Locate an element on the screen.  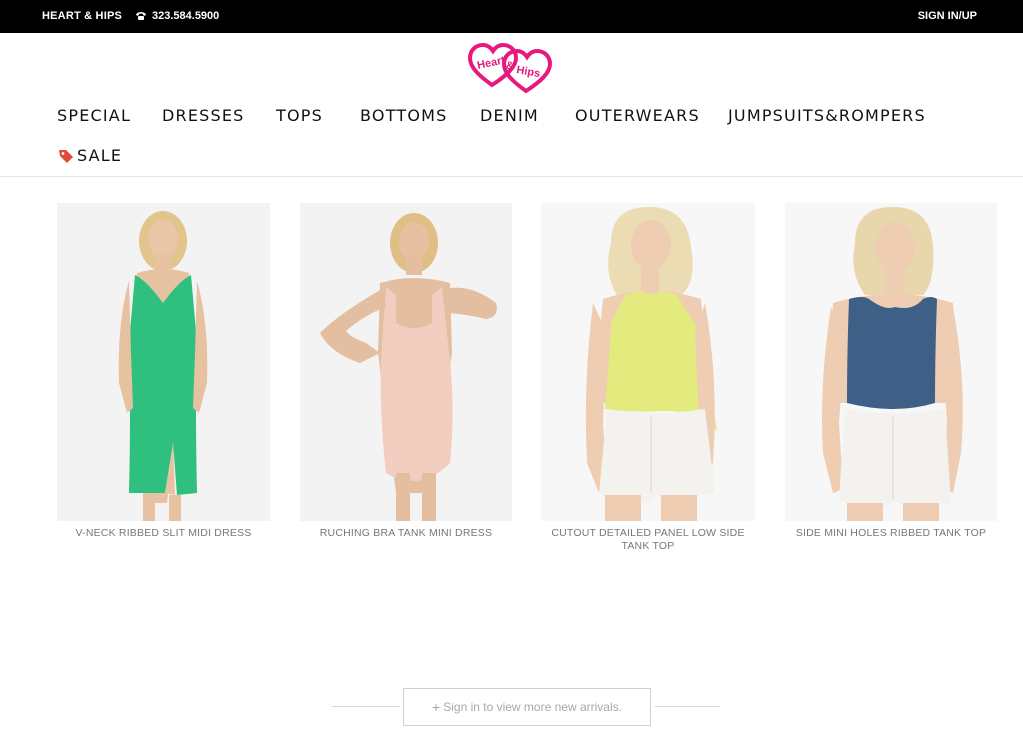
nav-tops: TOPS is located at coordinates (299, 115).